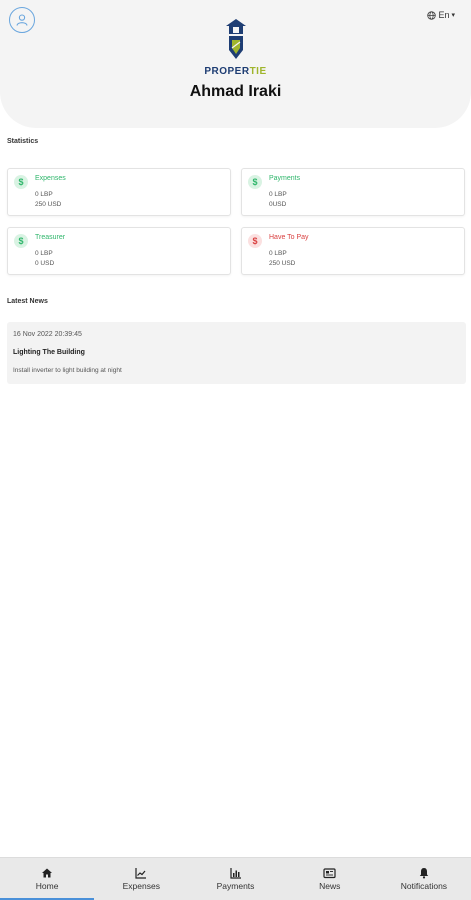 This screenshot has width=471, height=900. What do you see at coordinates (285, 178) in the screenshot?
I see `stat-label: Payments` at bounding box center [285, 178].